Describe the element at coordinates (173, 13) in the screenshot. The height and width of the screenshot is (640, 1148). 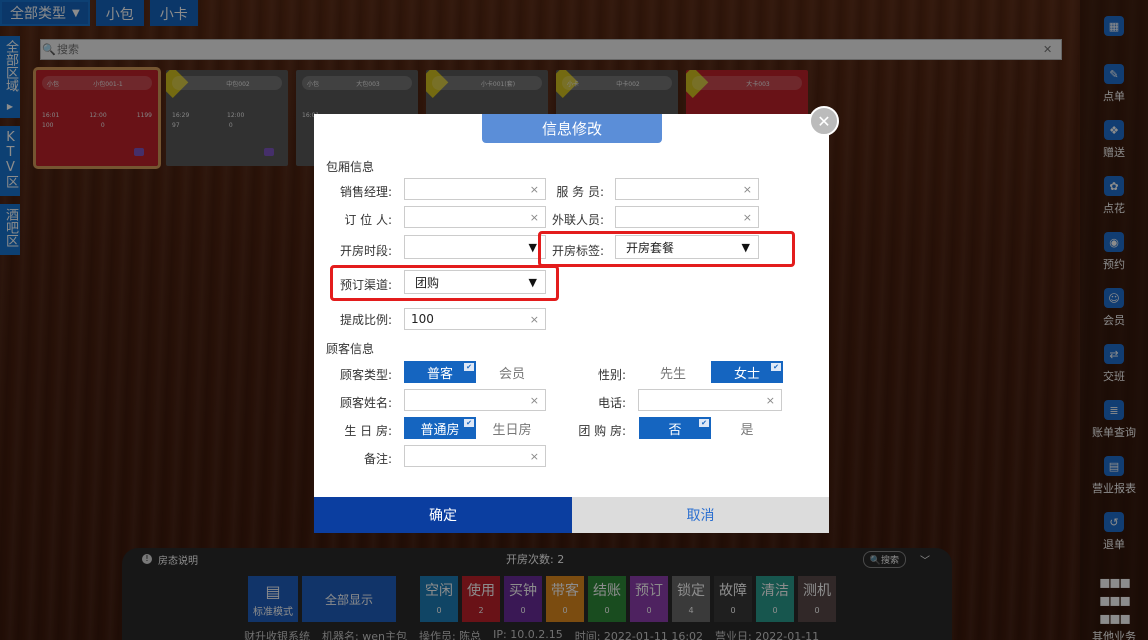
I see `tab-small-booth: 小卡` at that location.